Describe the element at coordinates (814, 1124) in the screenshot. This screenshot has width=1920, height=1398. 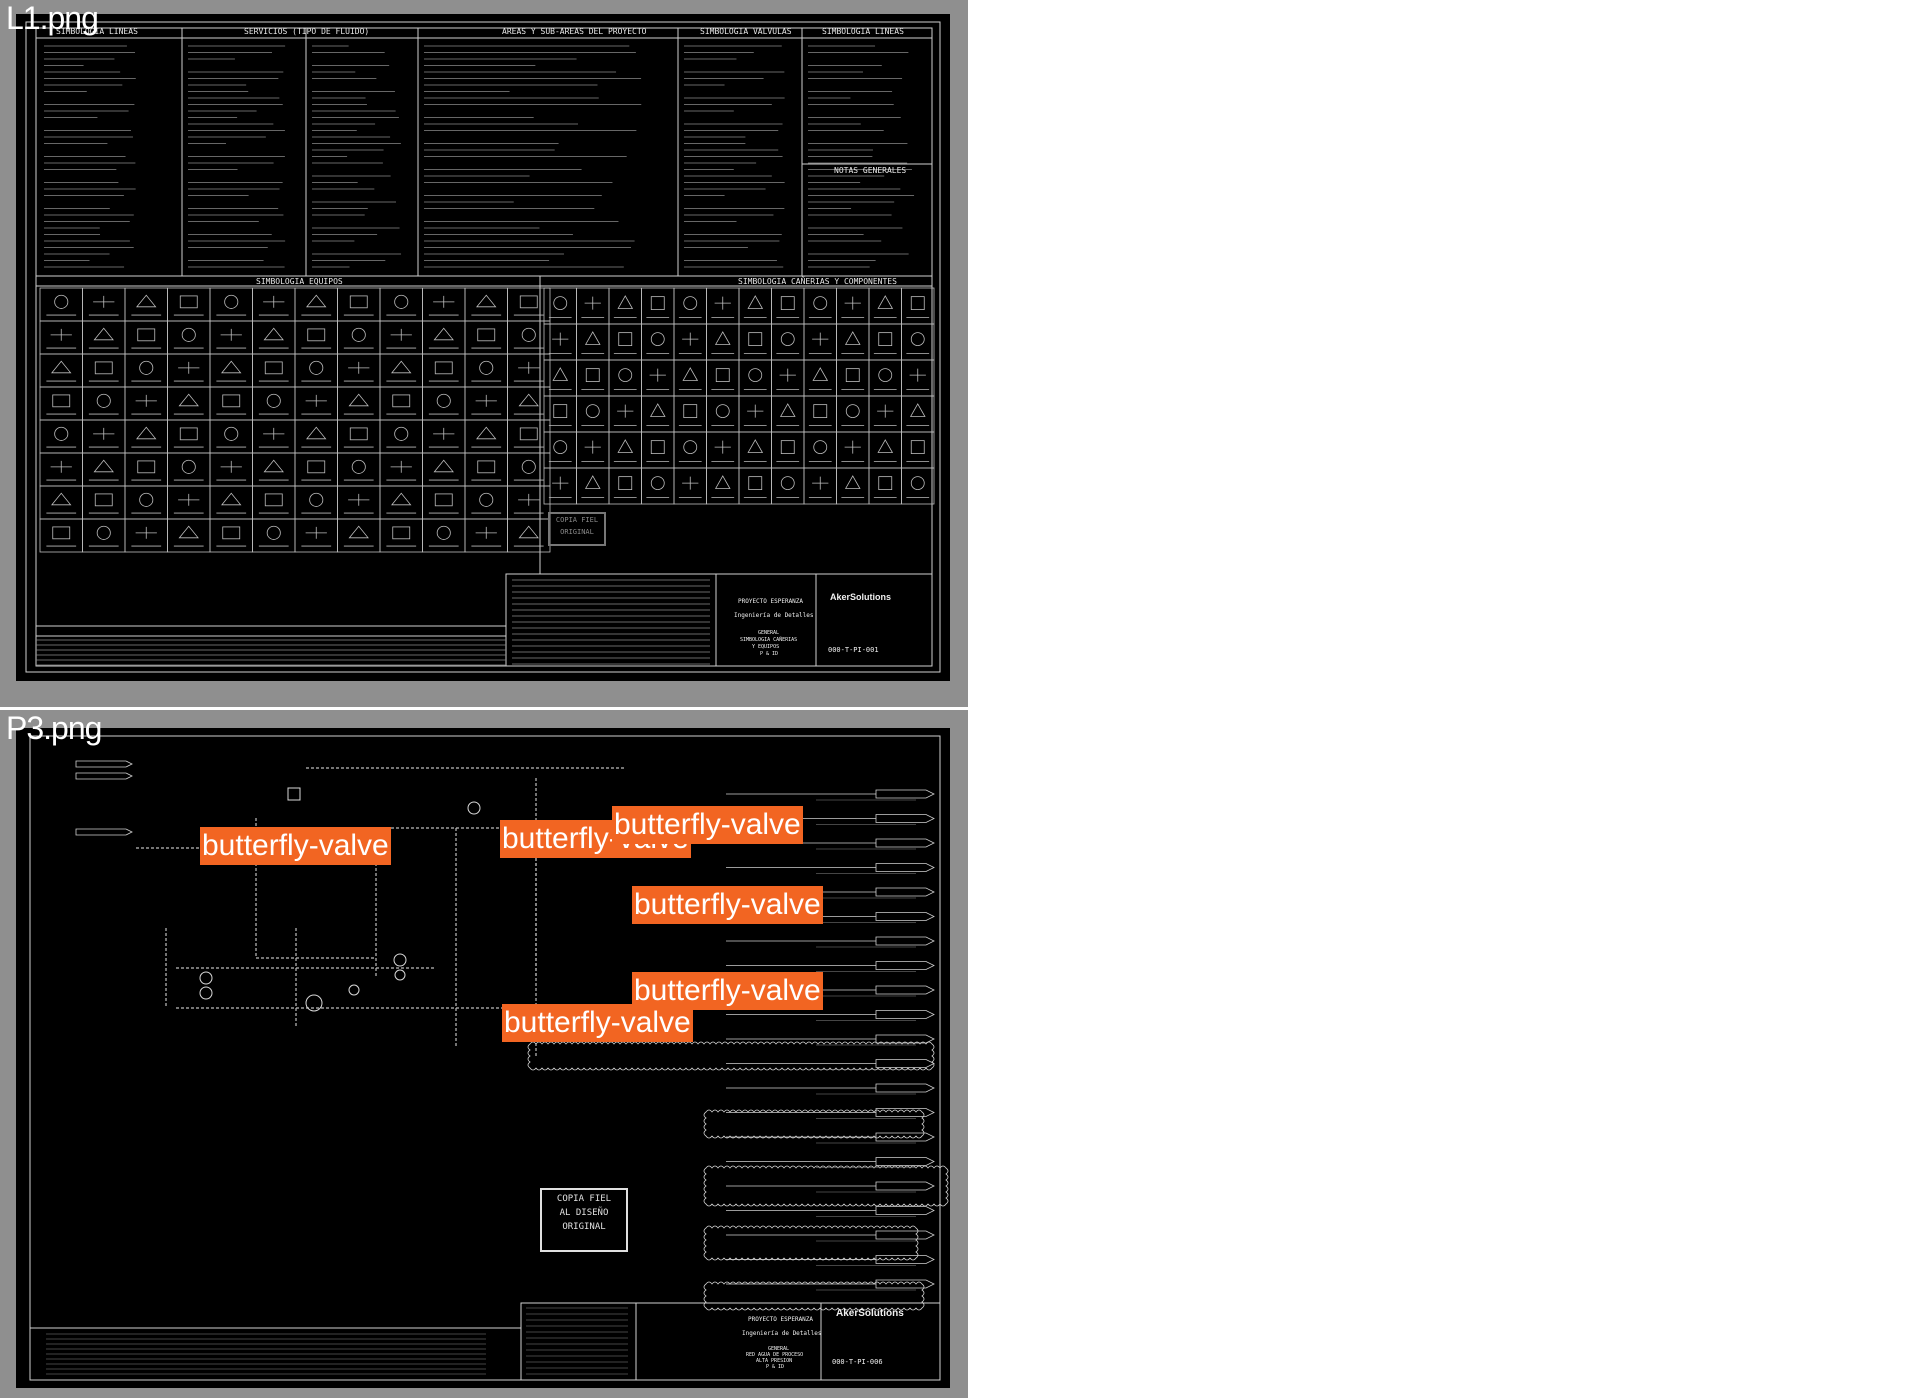
I see `revision-cloud` at that location.